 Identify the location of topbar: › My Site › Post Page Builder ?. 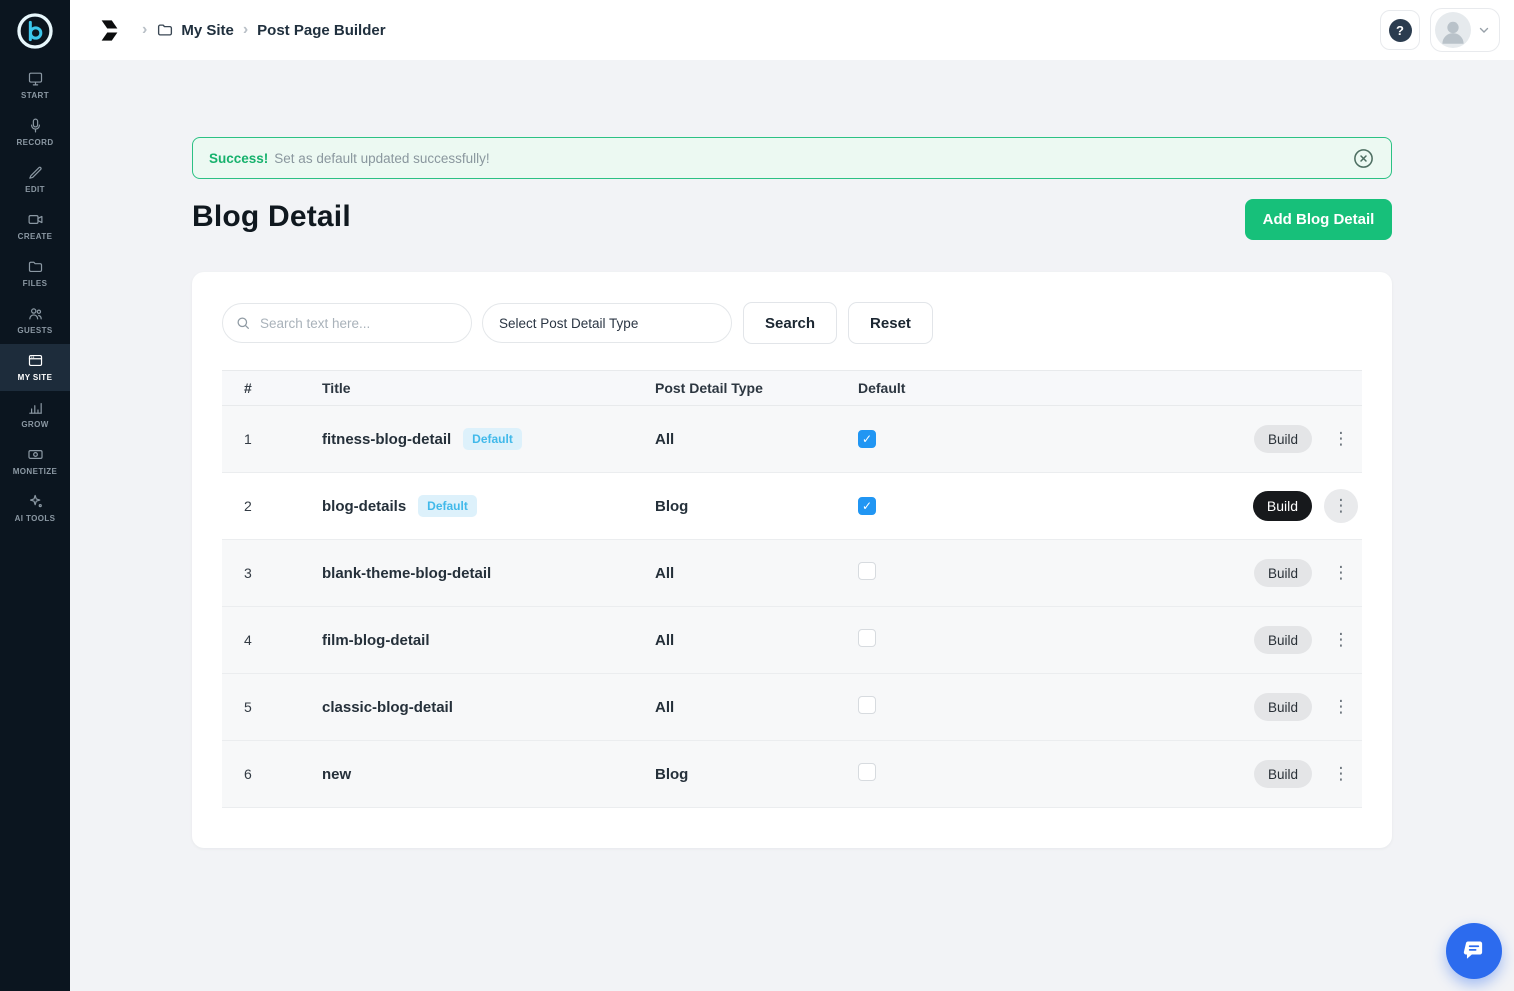
(792, 30).